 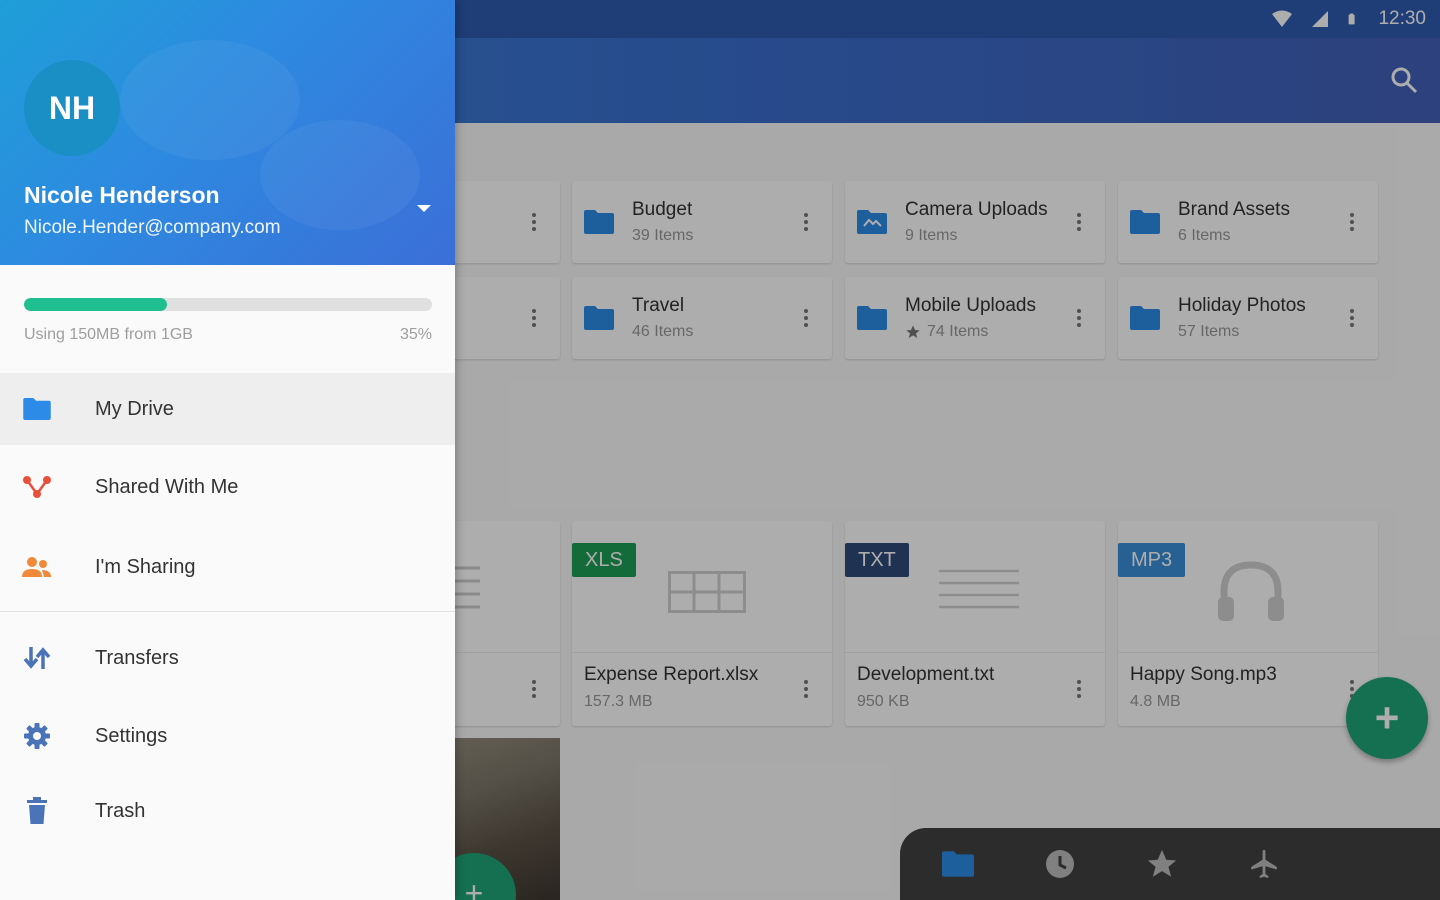 What do you see at coordinates (228, 304) in the screenshot?
I see `storage-progress-bar` at bounding box center [228, 304].